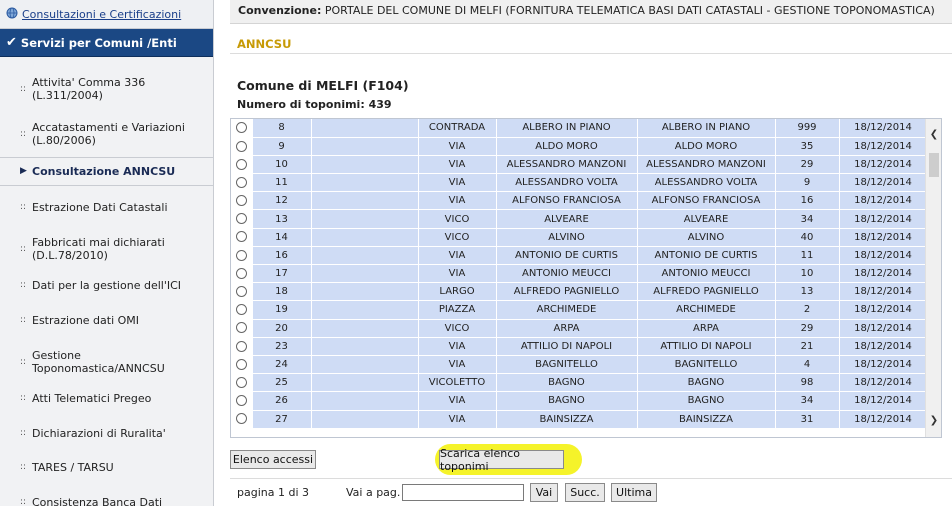 This screenshot has height=506, width=952. I want to click on sidebar-item-dati-ici: :: Dati per la gestione dell'ICI, so click(106, 285).